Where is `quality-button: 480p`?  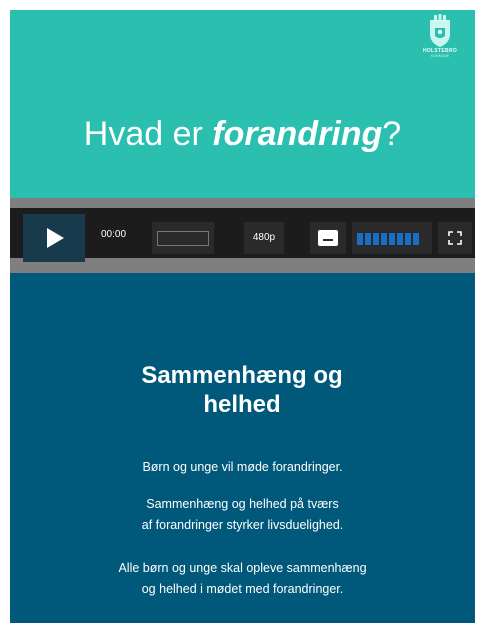
quality-button: 480p is located at coordinates (264, 238).